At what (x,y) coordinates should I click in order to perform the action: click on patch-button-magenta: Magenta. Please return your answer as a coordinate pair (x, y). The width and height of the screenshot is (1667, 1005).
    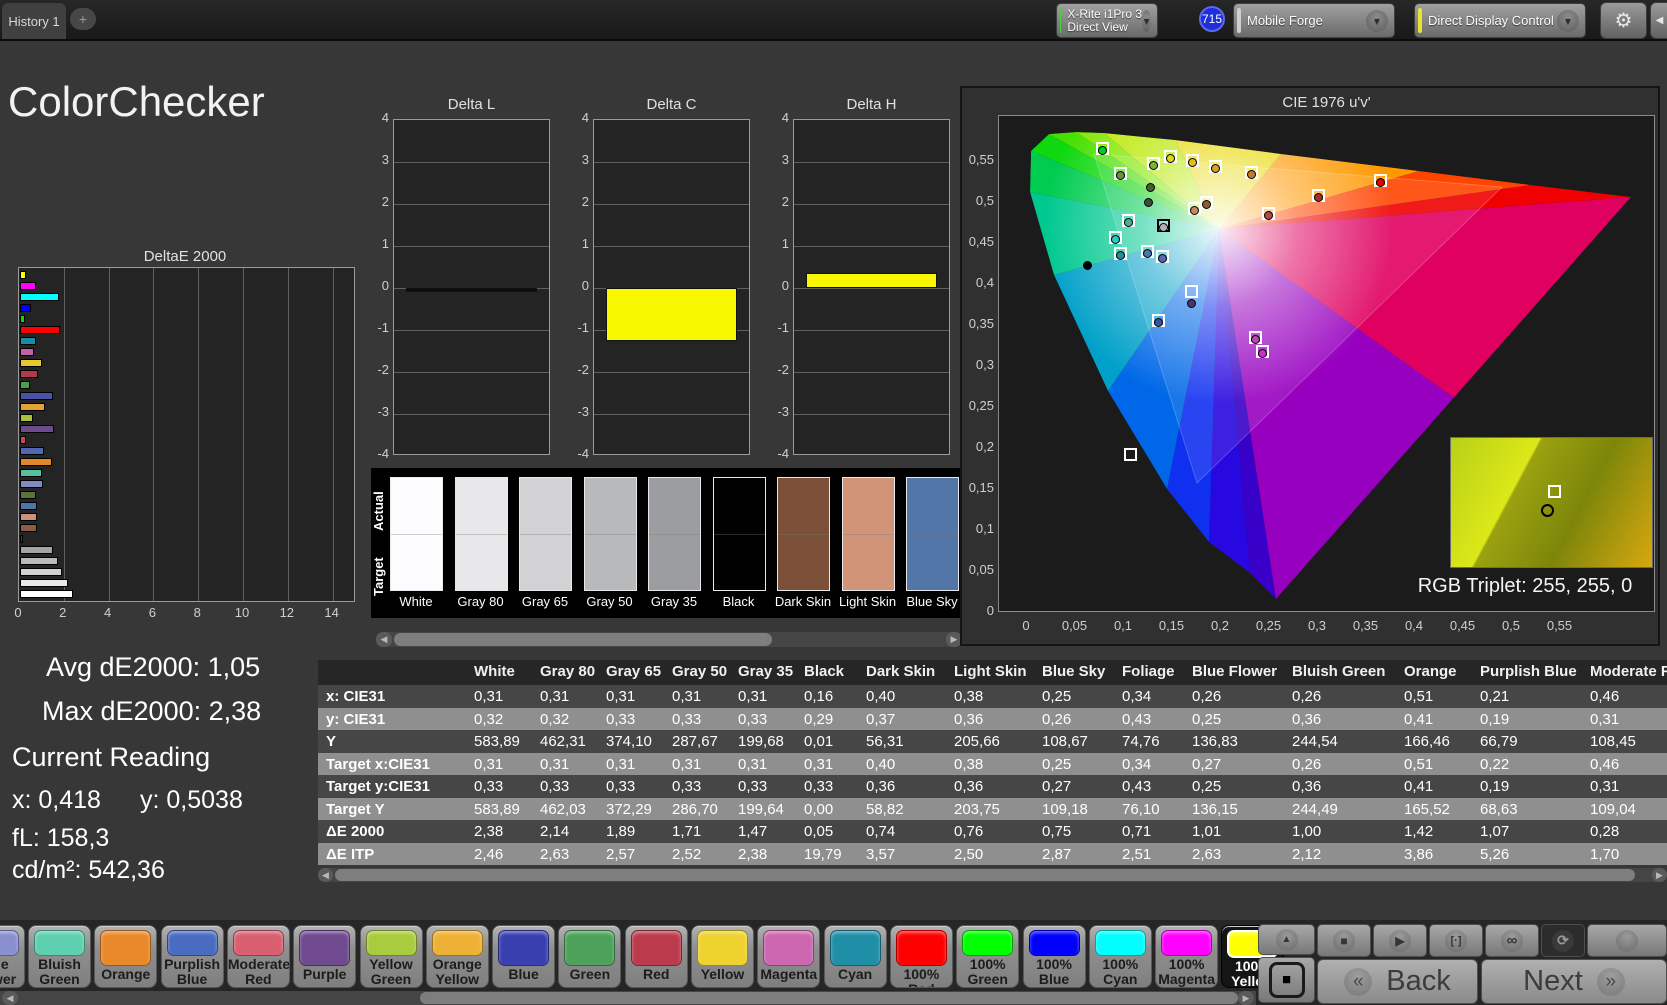
    Looking at the image, I should click on (789, 956).